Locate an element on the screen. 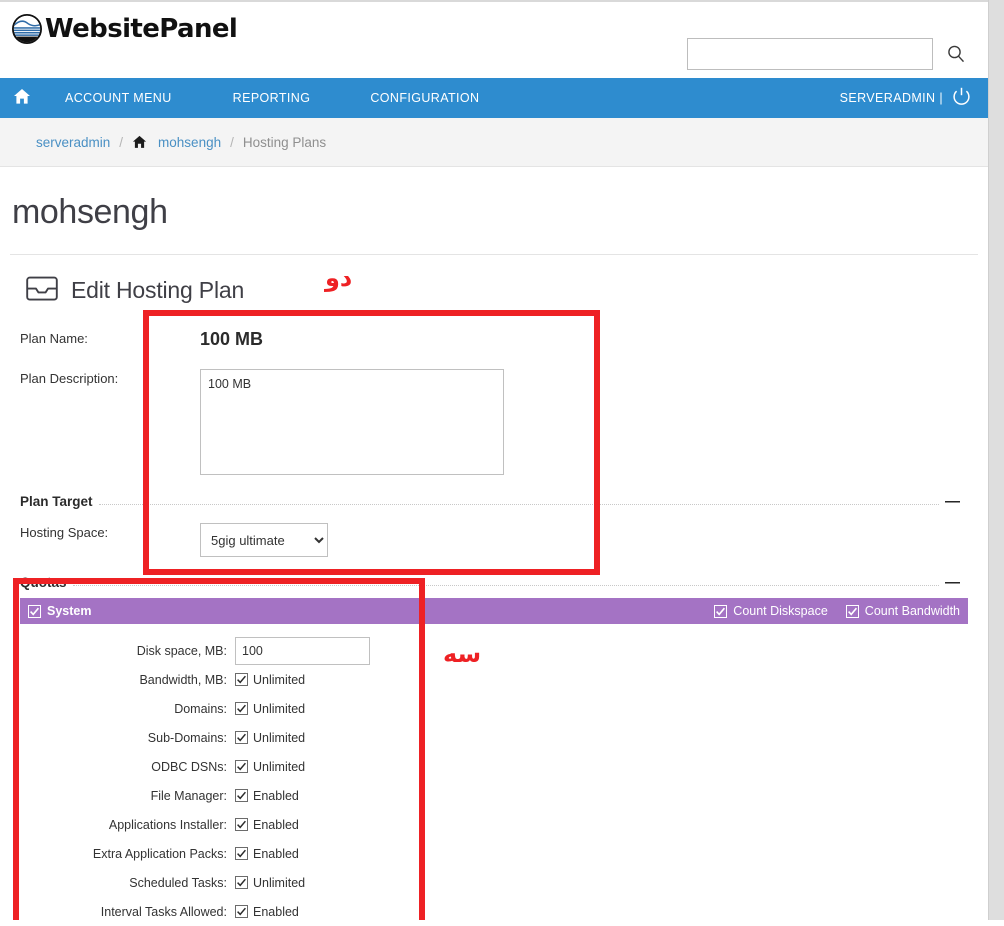  plan-name-label: Plan Name: is located at coordinates (54, 338).